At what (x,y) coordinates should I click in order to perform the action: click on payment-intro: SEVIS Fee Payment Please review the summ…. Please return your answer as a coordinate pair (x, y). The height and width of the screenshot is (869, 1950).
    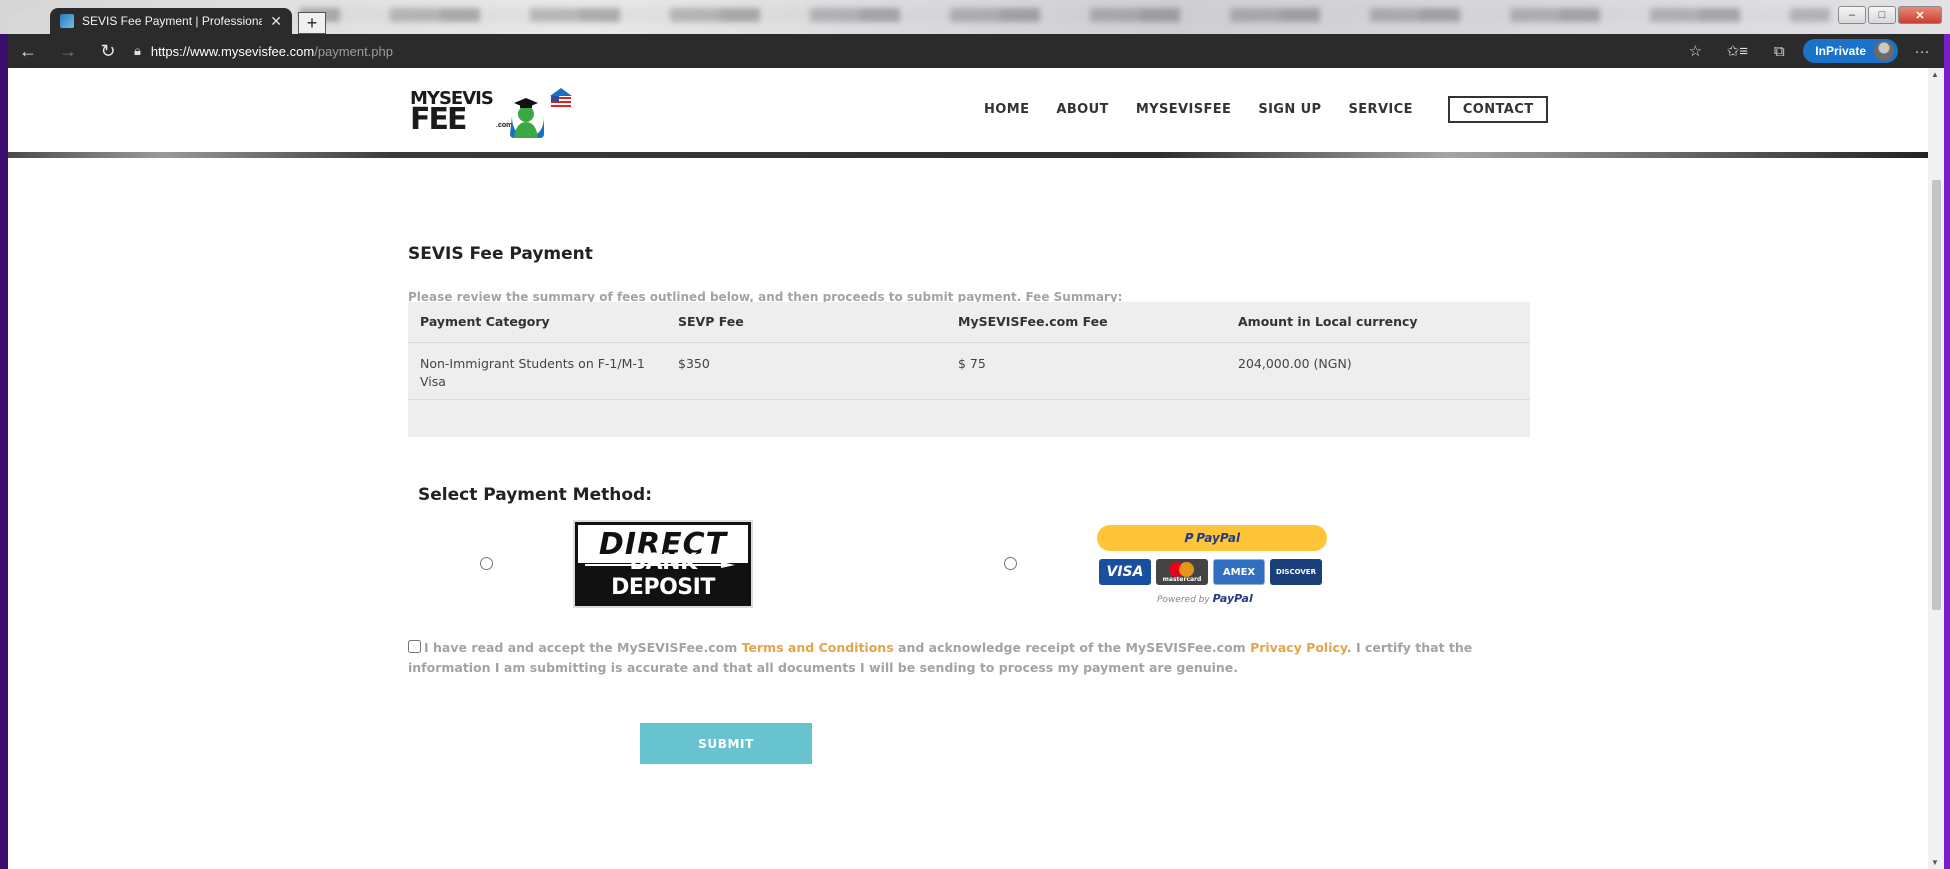
    Looking at the image, I should click on (969, 274).